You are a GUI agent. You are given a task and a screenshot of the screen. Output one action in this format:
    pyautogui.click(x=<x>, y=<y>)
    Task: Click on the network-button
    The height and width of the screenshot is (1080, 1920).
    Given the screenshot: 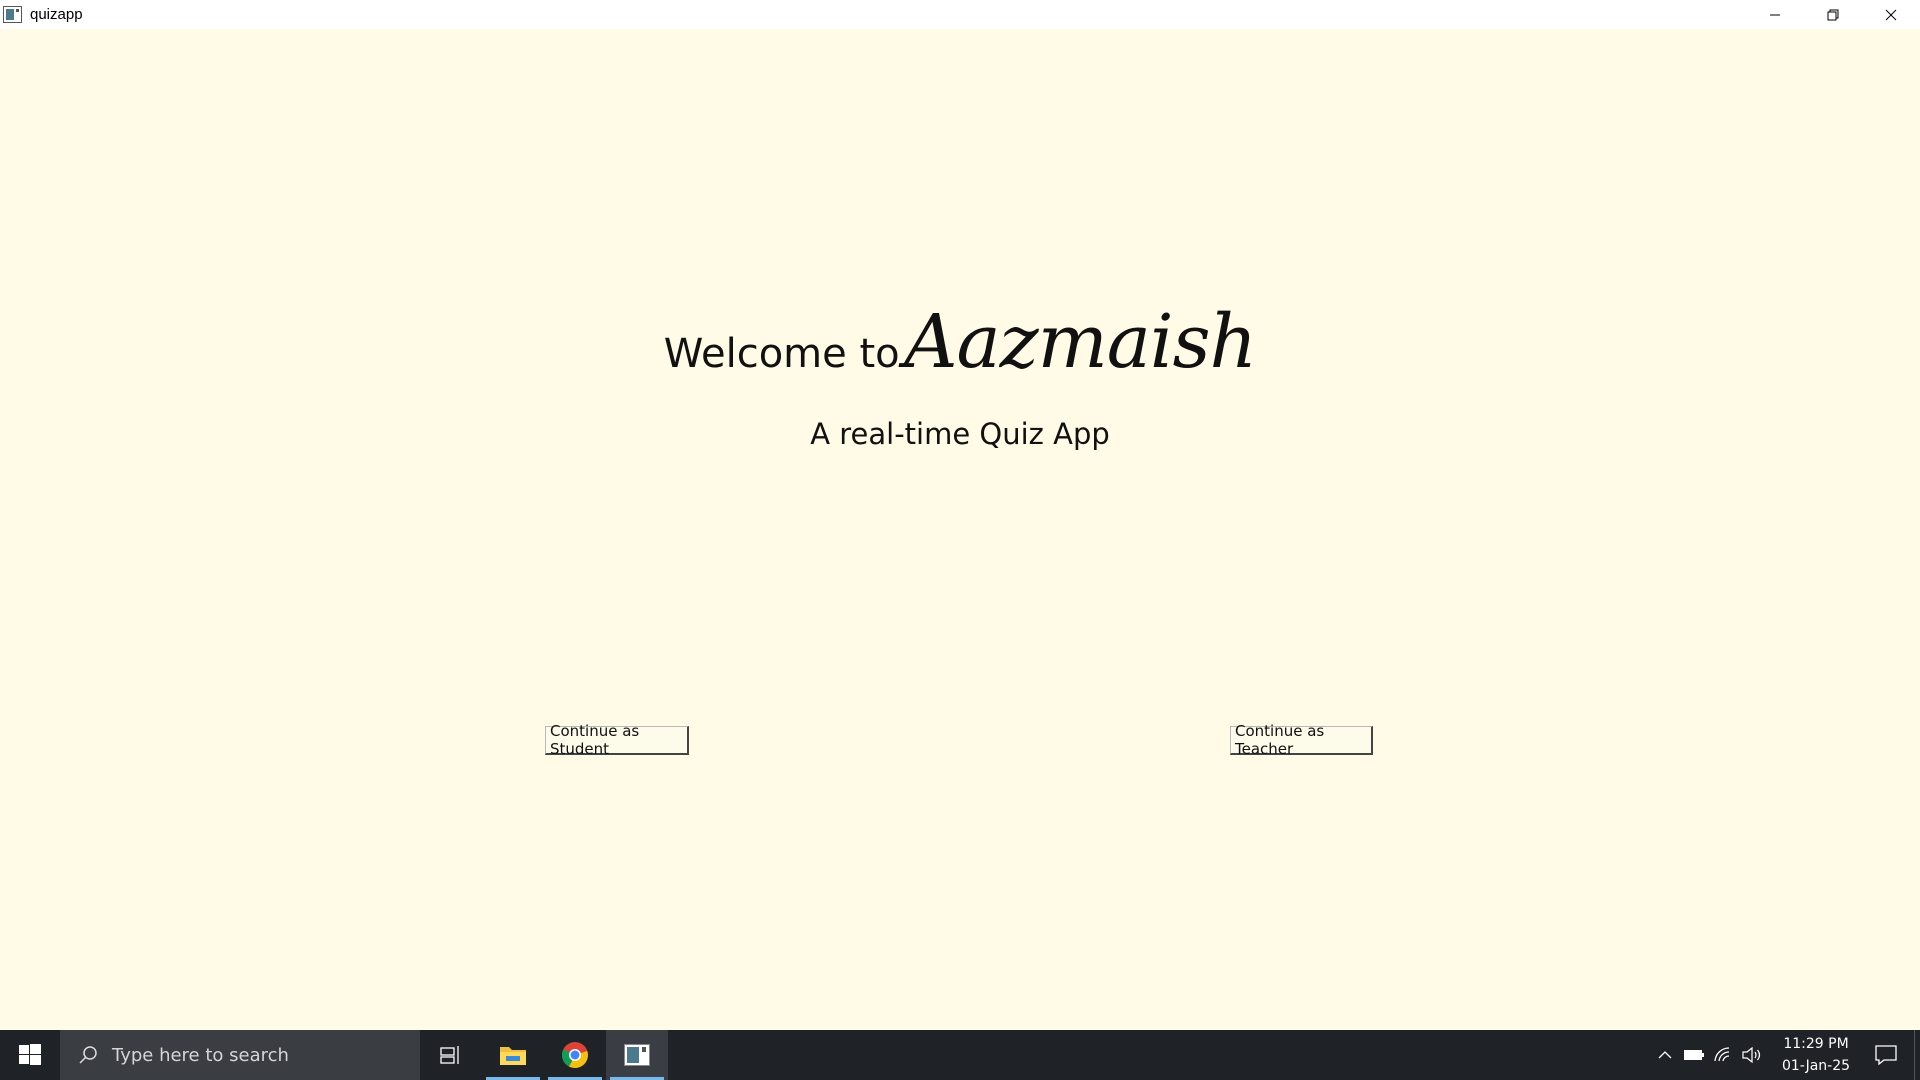 What is the action you would take?
    pyautogui.click(x=1722, y=1055)
    